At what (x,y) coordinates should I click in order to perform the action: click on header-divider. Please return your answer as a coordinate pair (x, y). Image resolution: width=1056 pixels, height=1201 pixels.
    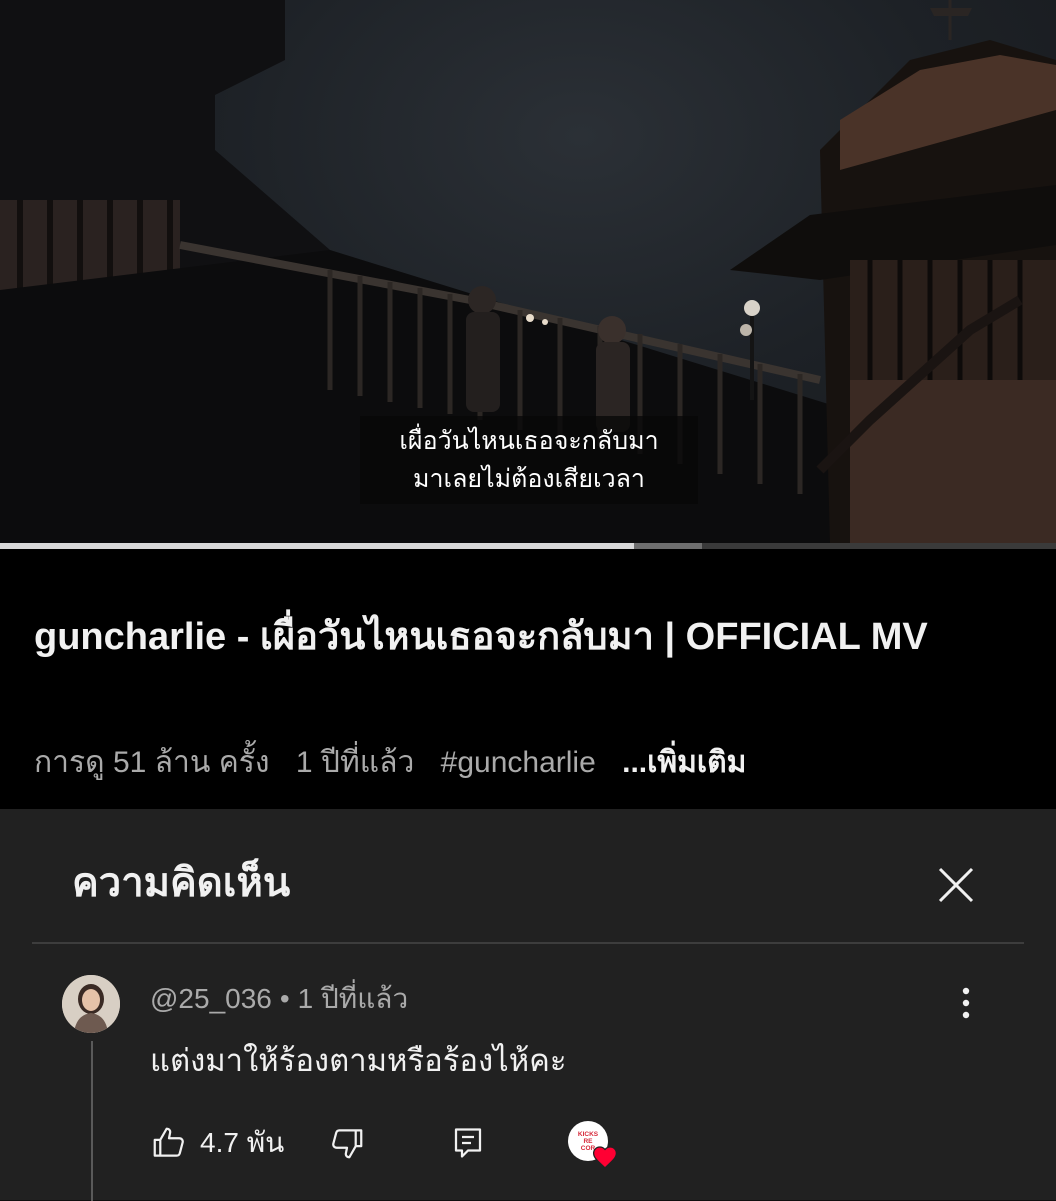
    Looking at the image, I should click on (528, 943).